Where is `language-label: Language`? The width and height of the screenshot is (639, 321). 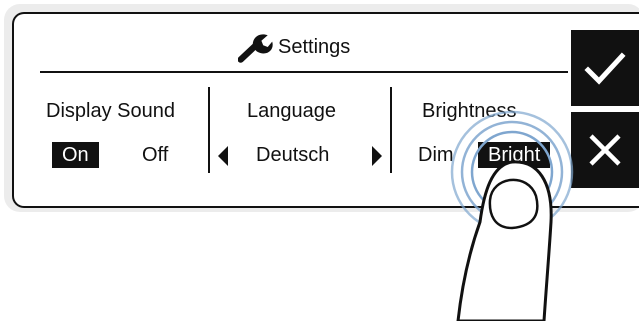
language-label: Language is located at coordinates (291, 111).